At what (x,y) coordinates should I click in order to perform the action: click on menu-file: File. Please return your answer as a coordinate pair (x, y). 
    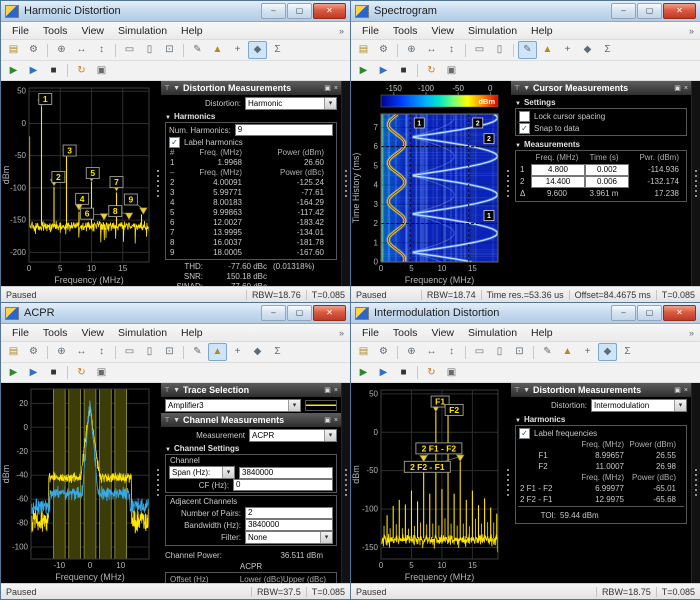
    Looking at the image, I should click on (20, 31).